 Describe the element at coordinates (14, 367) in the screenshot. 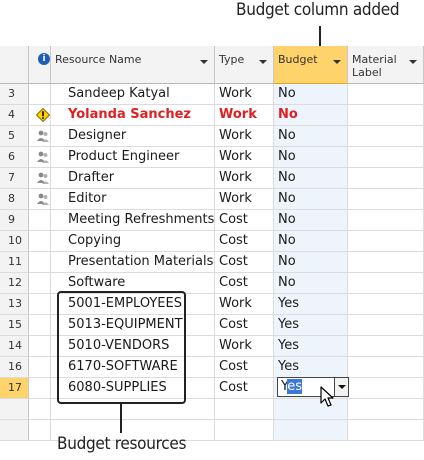

I see `row-number: 16` at that location.